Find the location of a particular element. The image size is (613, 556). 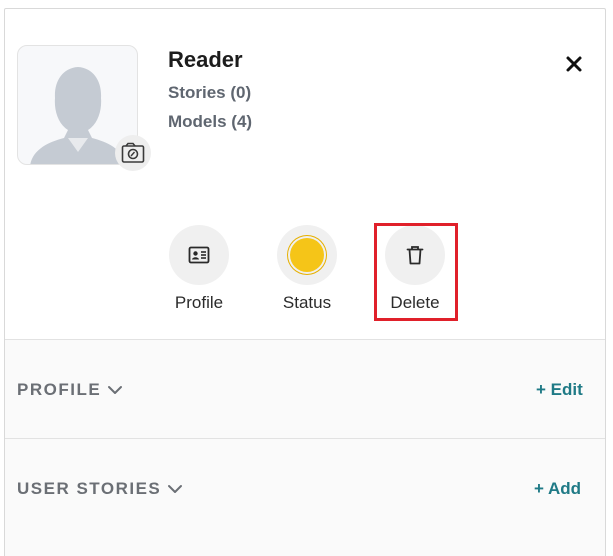

camera-icon is located at coordinates (133, 152).